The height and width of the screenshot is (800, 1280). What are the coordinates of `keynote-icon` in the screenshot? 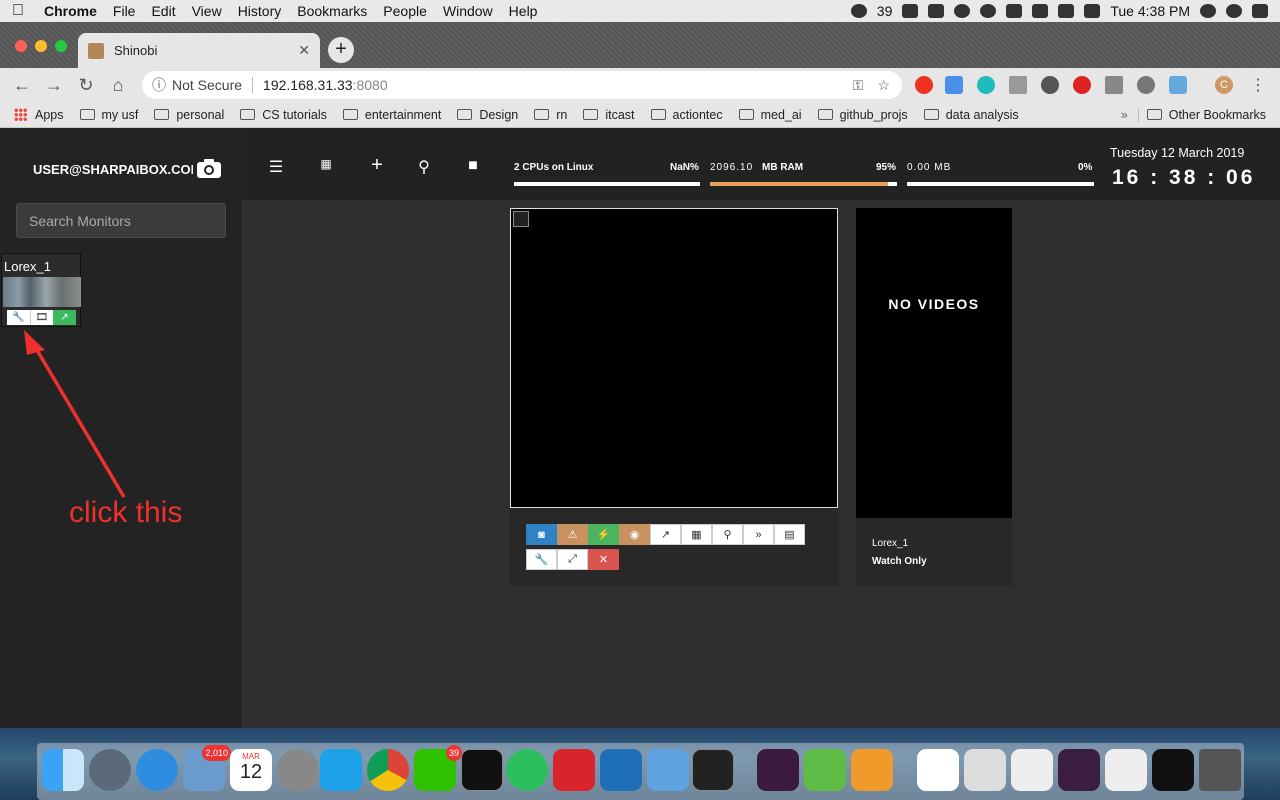 It's located at (668, 770).